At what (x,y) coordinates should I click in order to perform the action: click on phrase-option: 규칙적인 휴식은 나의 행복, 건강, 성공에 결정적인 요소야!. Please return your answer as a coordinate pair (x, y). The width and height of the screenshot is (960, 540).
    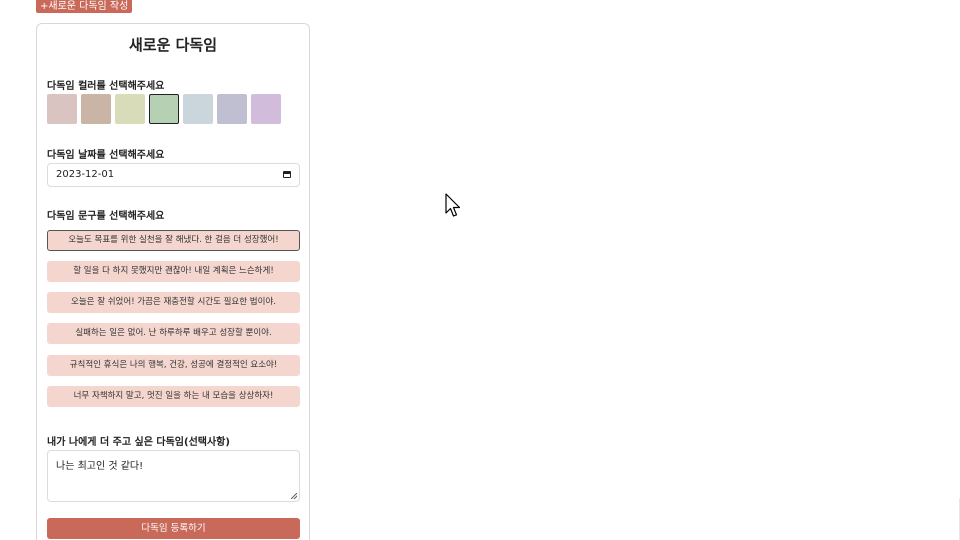
    Looking at the image, I should click on (173, 365).